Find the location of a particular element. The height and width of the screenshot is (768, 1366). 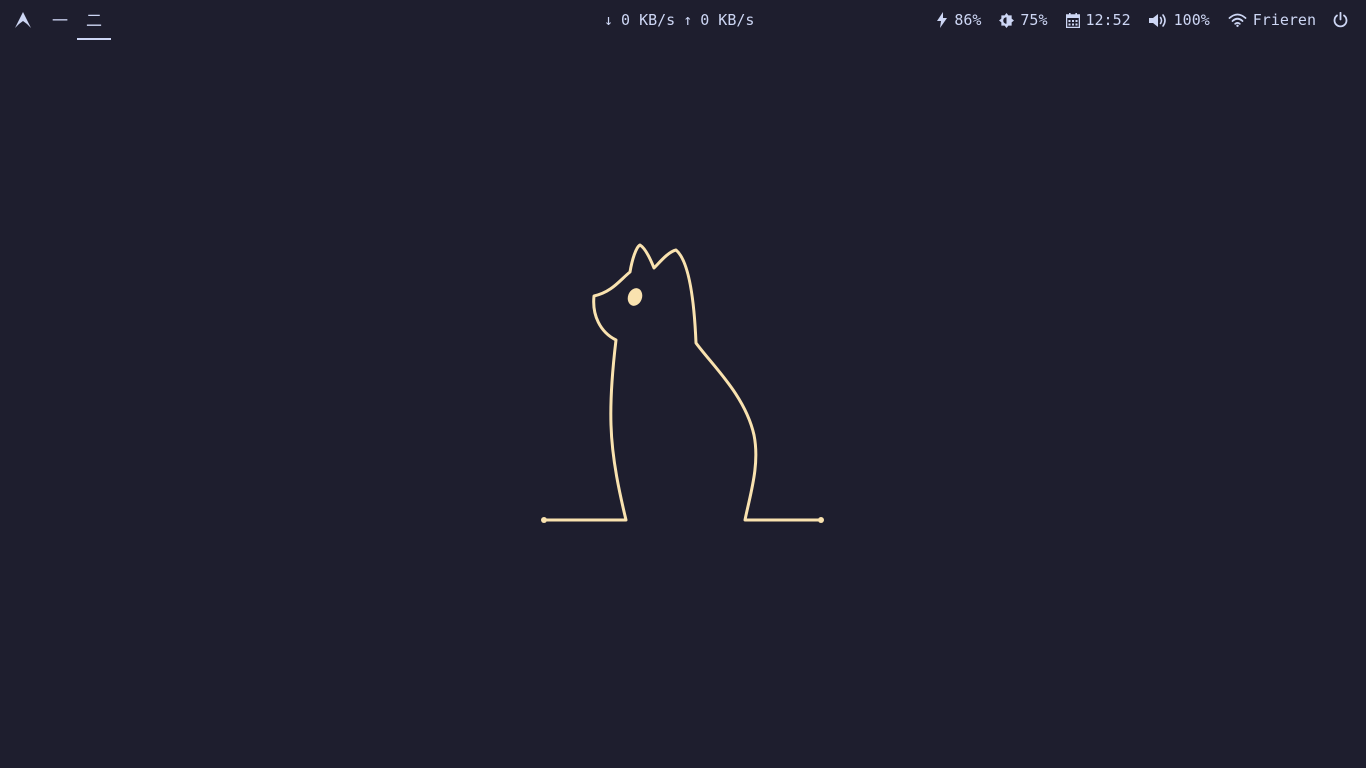

brightness-module: 75% is located at coordinates (1023, 20).